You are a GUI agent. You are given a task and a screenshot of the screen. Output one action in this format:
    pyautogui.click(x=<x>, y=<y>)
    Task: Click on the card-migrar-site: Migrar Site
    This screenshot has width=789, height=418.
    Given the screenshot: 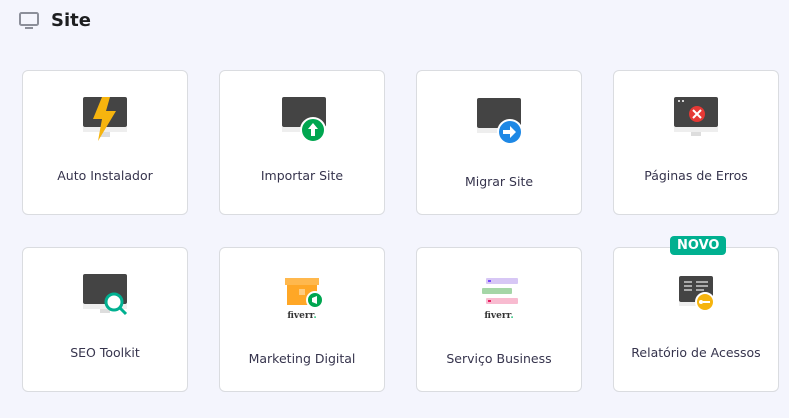 What is the action you would take?
    pyautogui.click(x=499, y=142)
    